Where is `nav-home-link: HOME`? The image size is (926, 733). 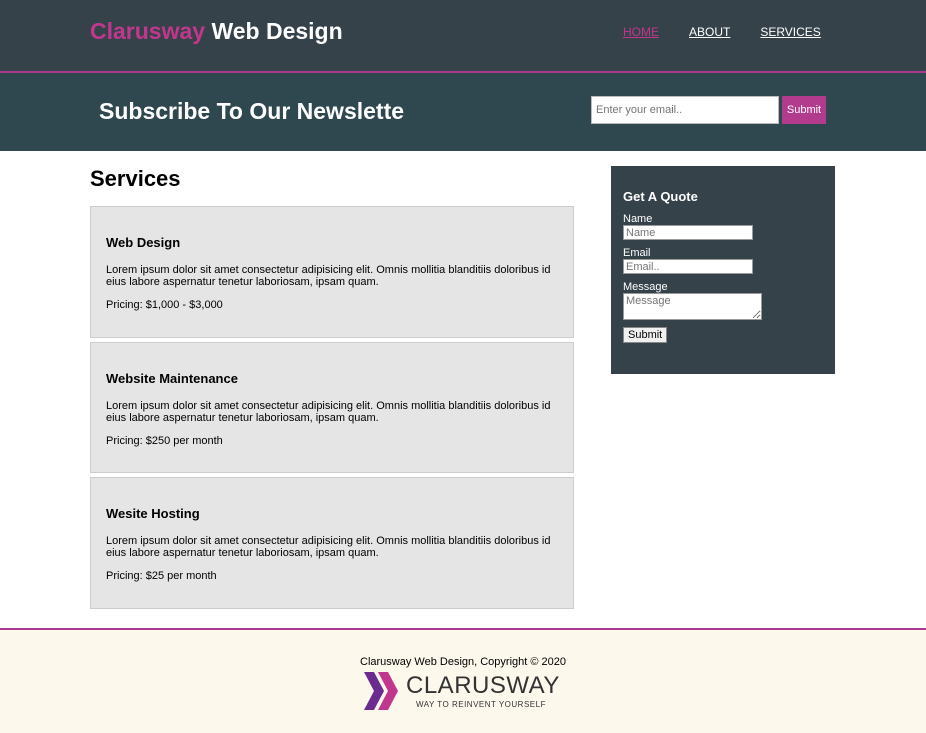 nav-home-link: HOME is located at coordinates (641, 32).